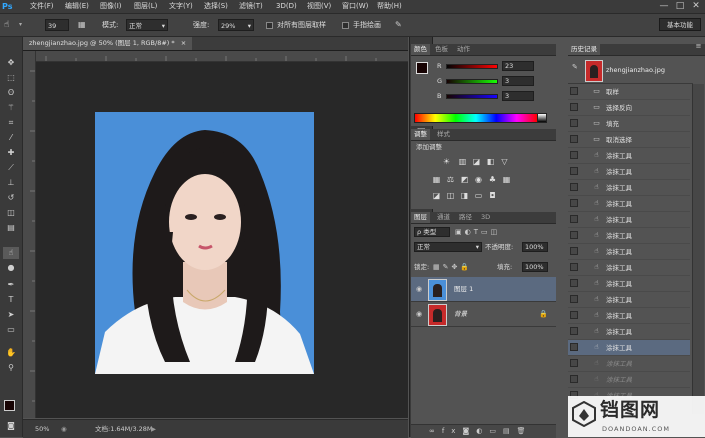  Describe the element at coordinates (478, 180) in the screenshot. I see `photo-filter-icon: ◉` at that location.